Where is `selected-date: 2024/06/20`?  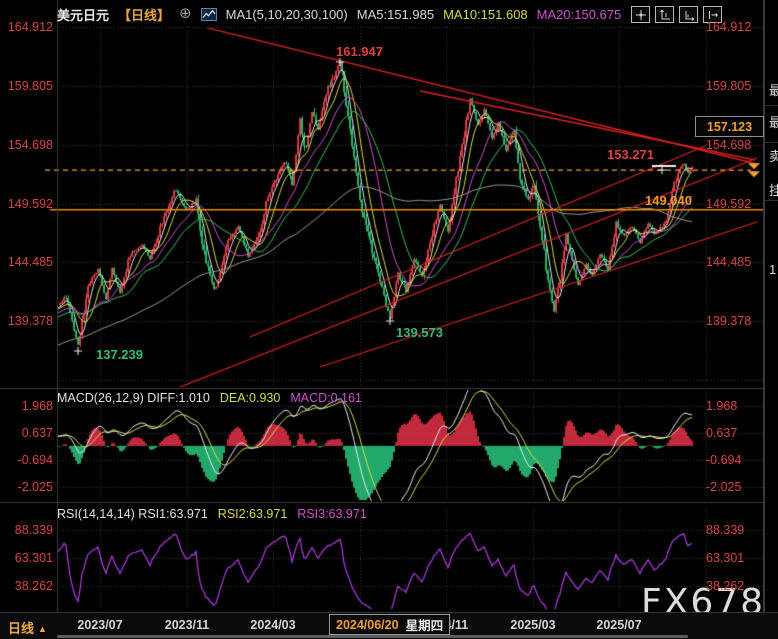
selected-date: 2024/06/20 is located at coordinates (367, 624).